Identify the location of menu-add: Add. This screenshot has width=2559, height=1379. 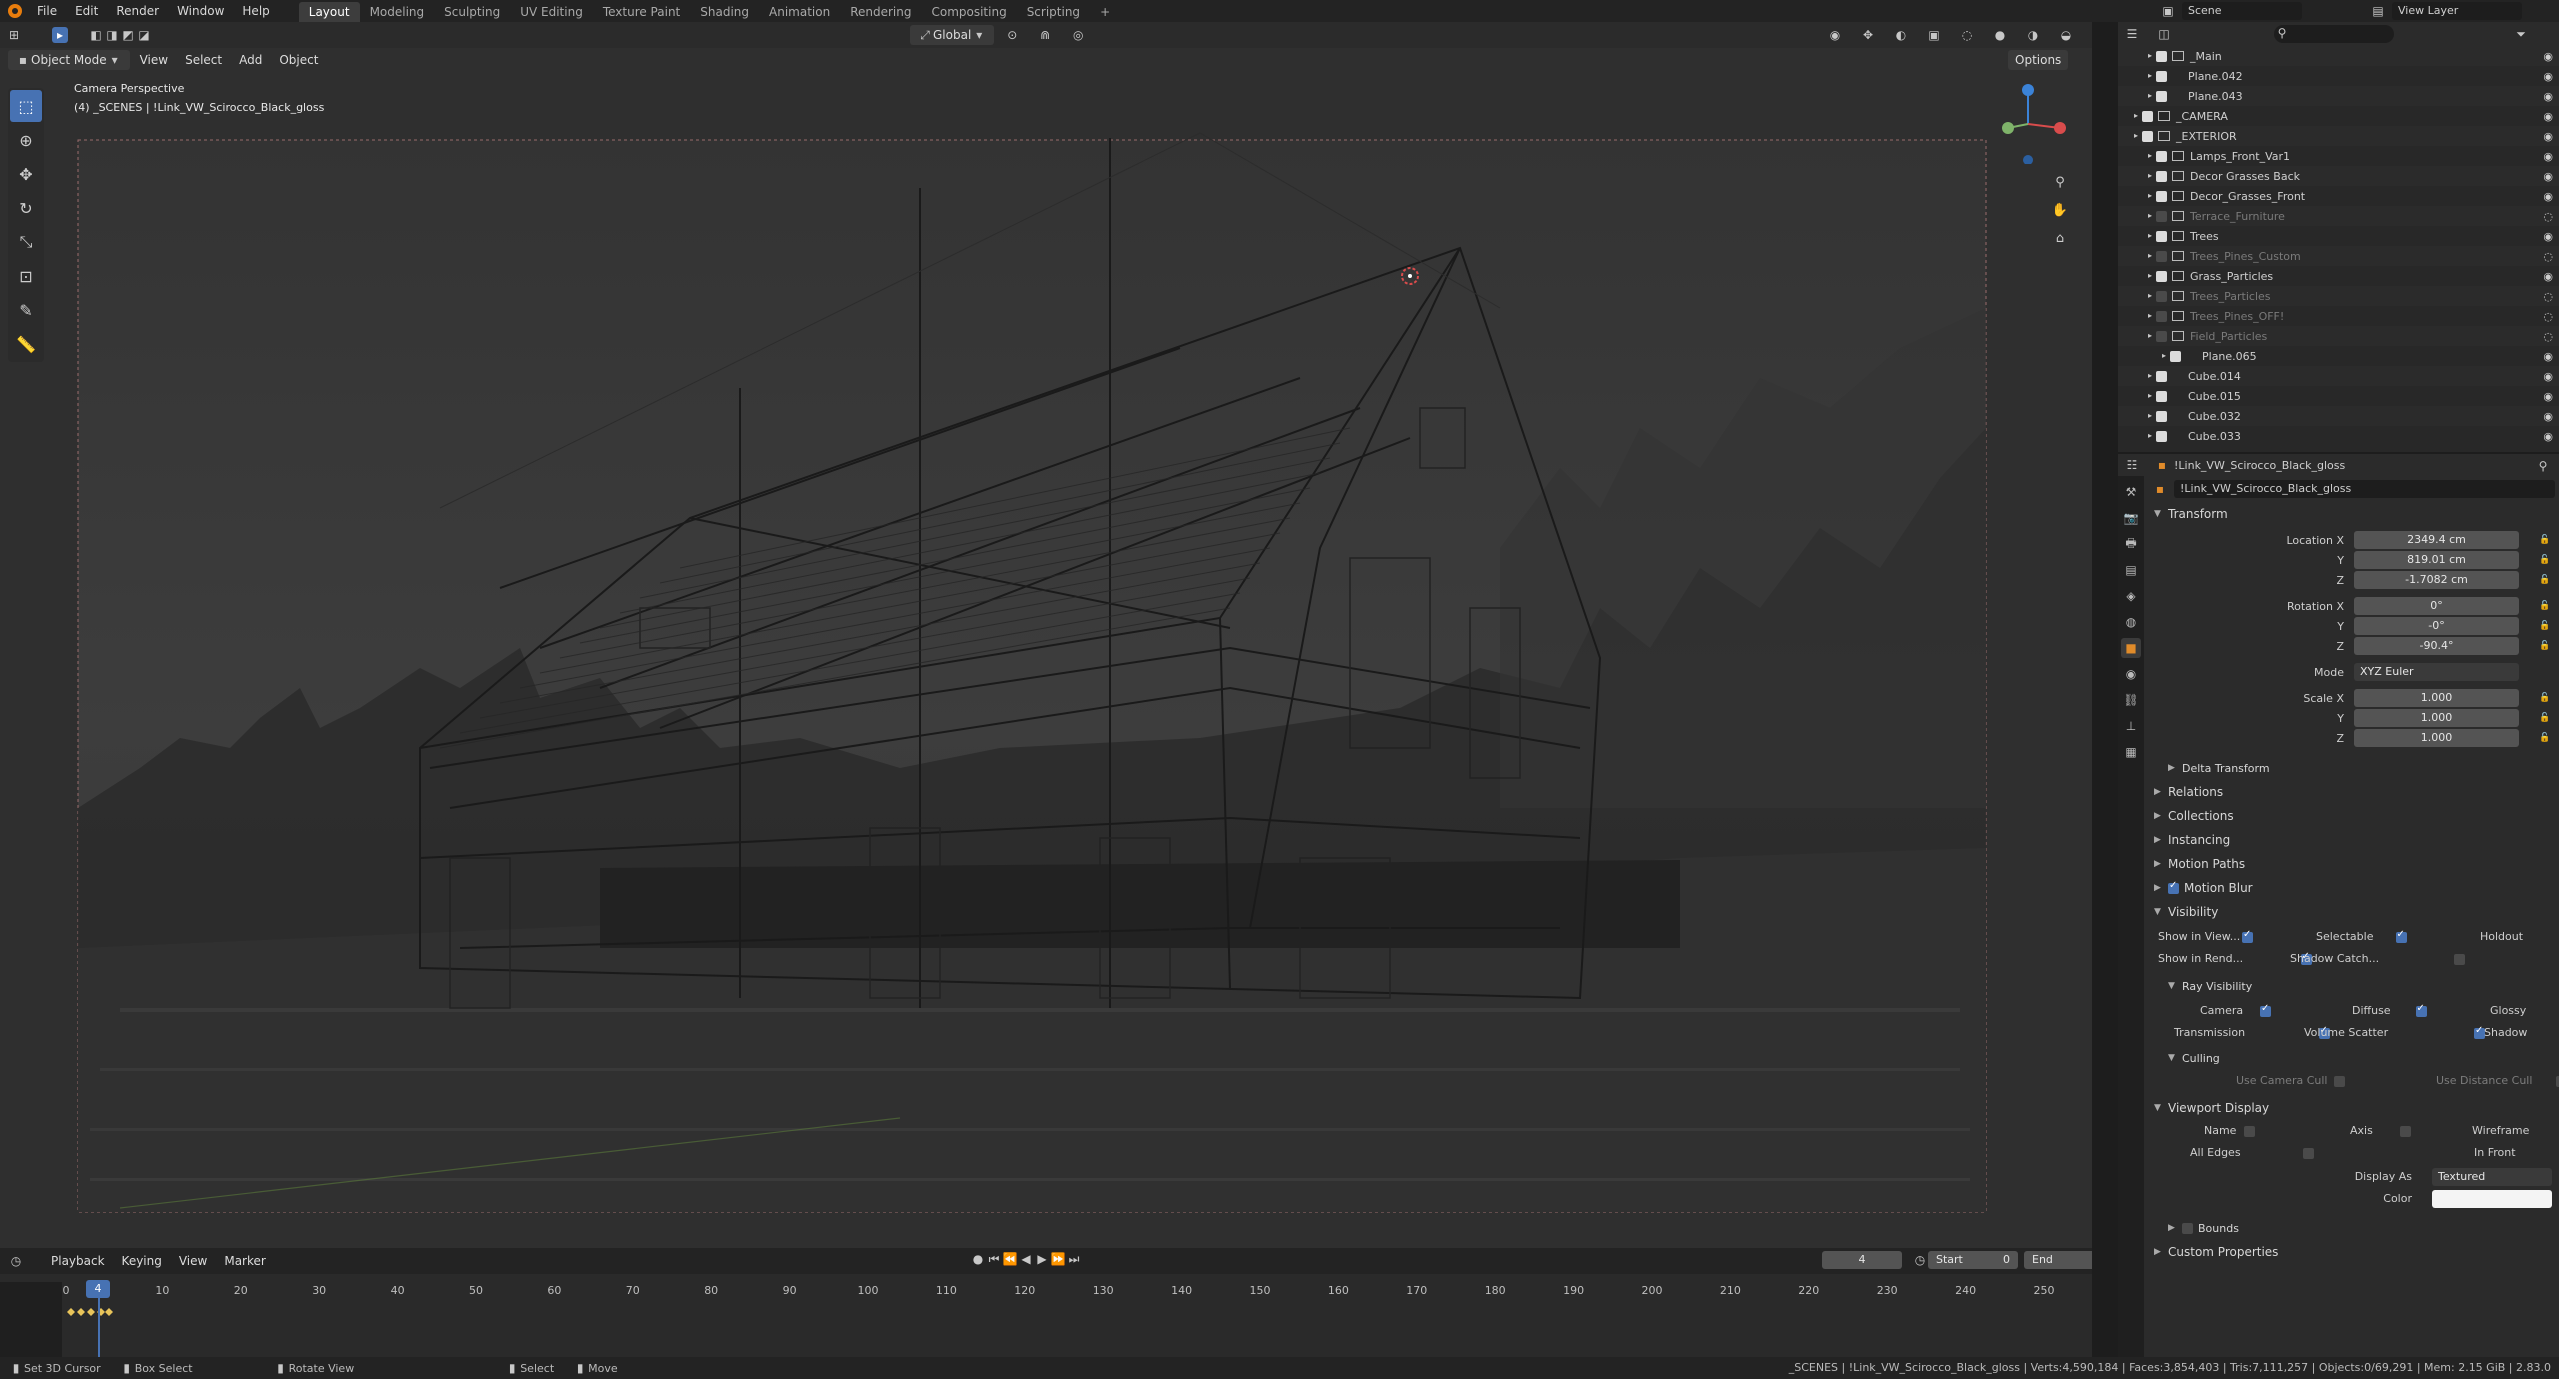
(250, 60).